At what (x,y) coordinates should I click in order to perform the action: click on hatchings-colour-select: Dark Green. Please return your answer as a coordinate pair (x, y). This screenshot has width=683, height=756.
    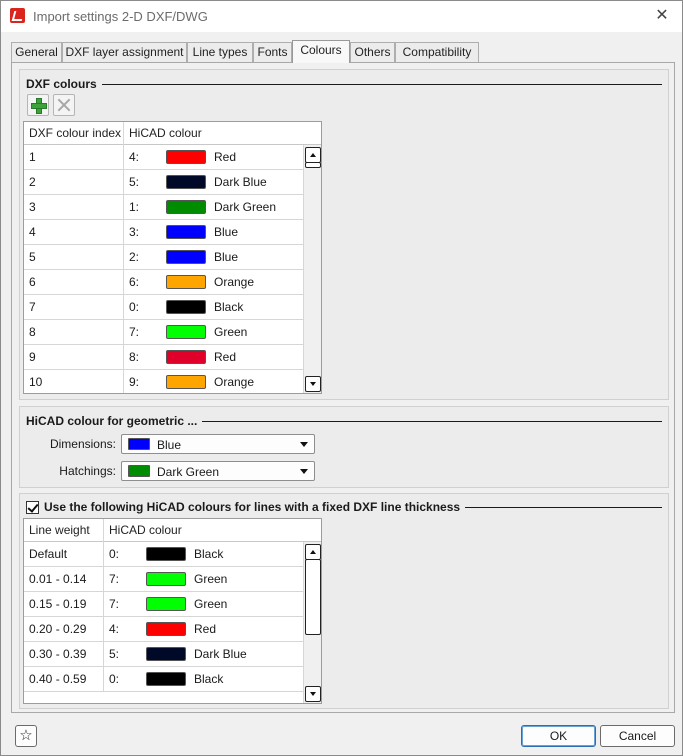
    Looking at the image, I should click on (218, 471).